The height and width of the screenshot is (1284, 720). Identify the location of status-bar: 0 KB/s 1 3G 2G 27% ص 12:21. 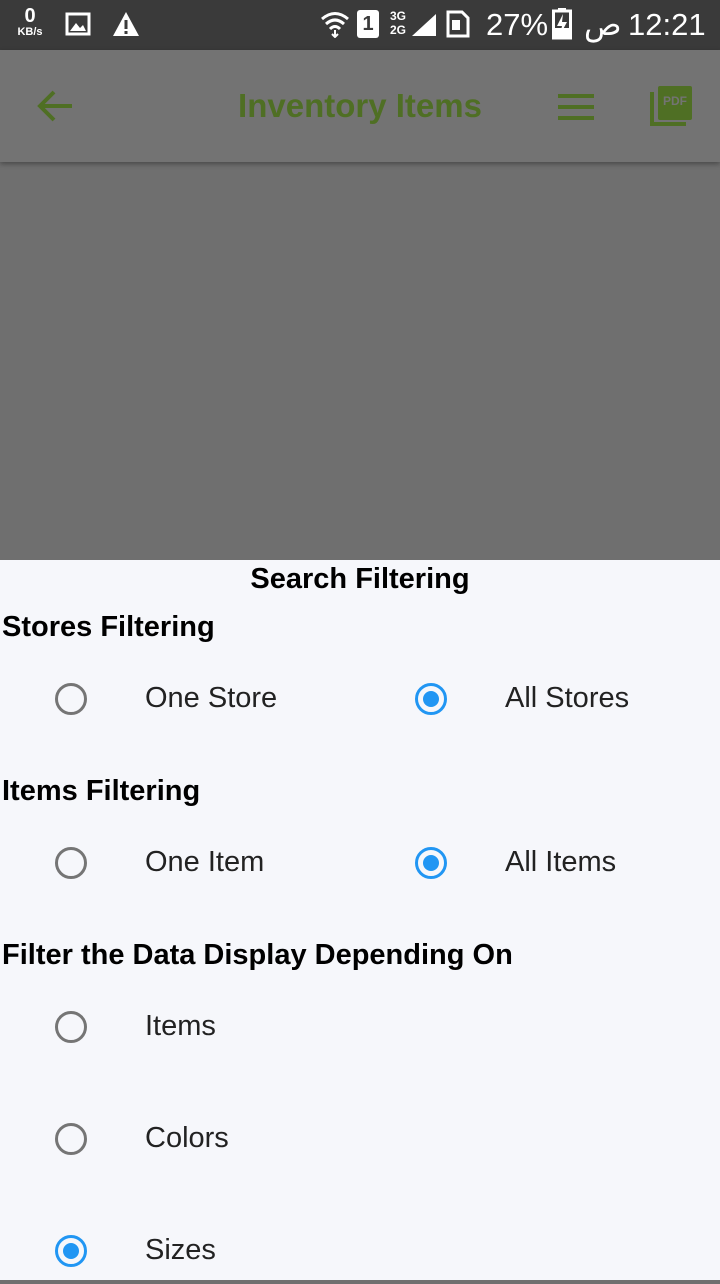
(360, 25).